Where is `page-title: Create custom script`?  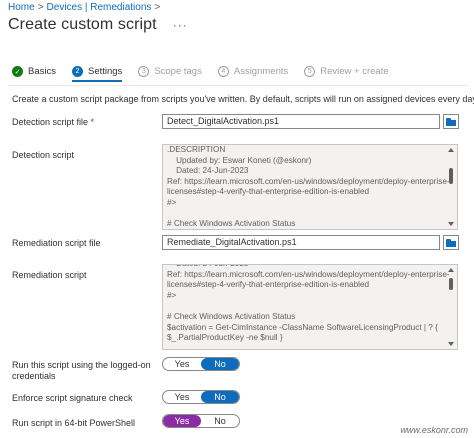
page-title: Create custom script is located at coordinates (82, 24).